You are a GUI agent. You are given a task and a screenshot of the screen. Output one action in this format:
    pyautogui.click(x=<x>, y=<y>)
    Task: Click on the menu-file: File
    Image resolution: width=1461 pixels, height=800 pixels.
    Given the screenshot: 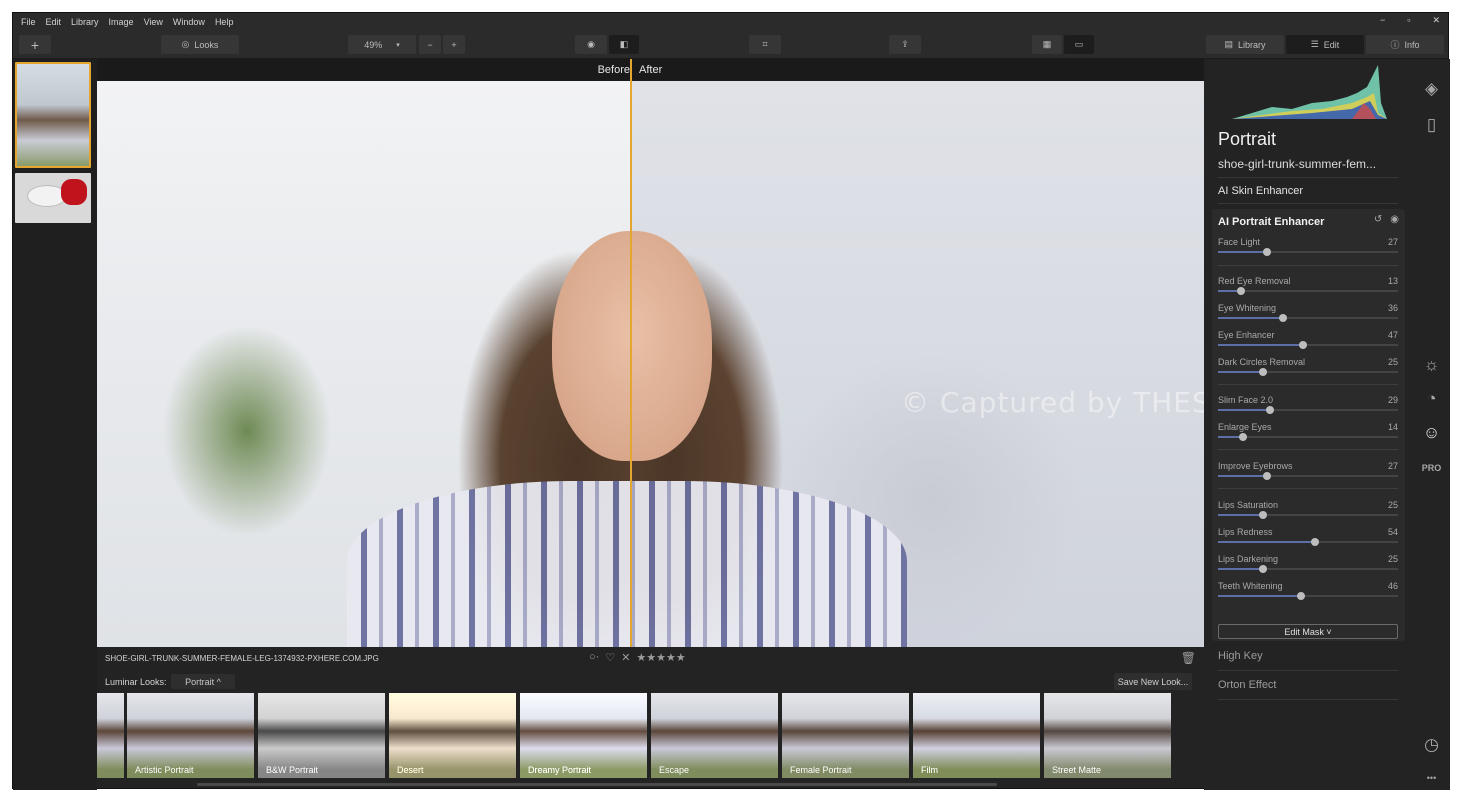 What is the action you would take?
    pyautogui.click(x=28, y=22)
    